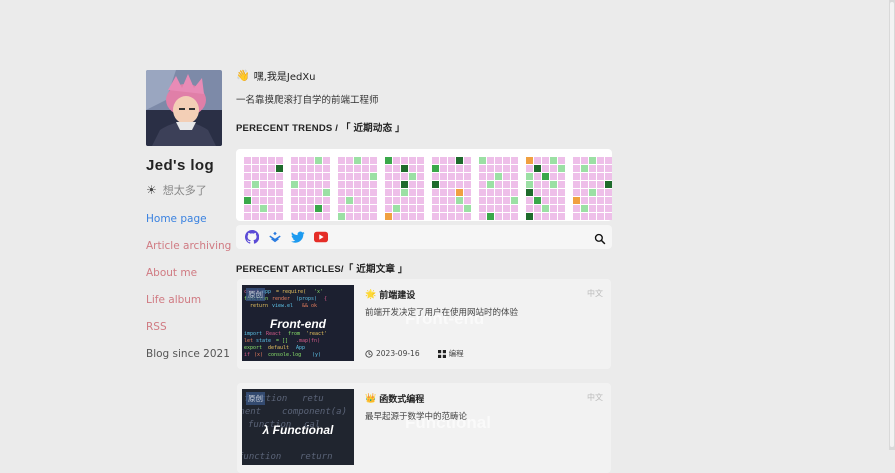 Image resolution: width=895 pixels, height=473 pixels. I want to click on scroll-thumb, so click(892, 224).